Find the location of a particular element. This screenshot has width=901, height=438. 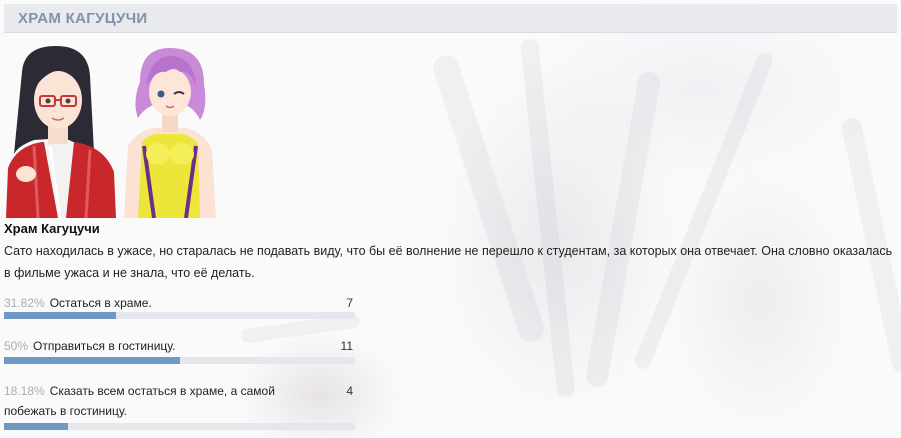

poll-option-text: 50% Отправиться в гостиницу. is located at coordinates (164, 346).